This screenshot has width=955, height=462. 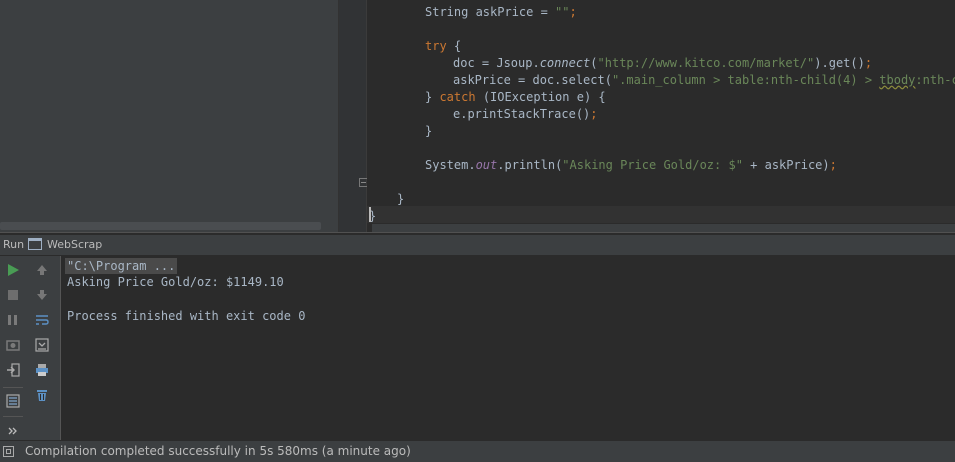 I want to click on code-token: + askPrice), so click(x=786, y=165).